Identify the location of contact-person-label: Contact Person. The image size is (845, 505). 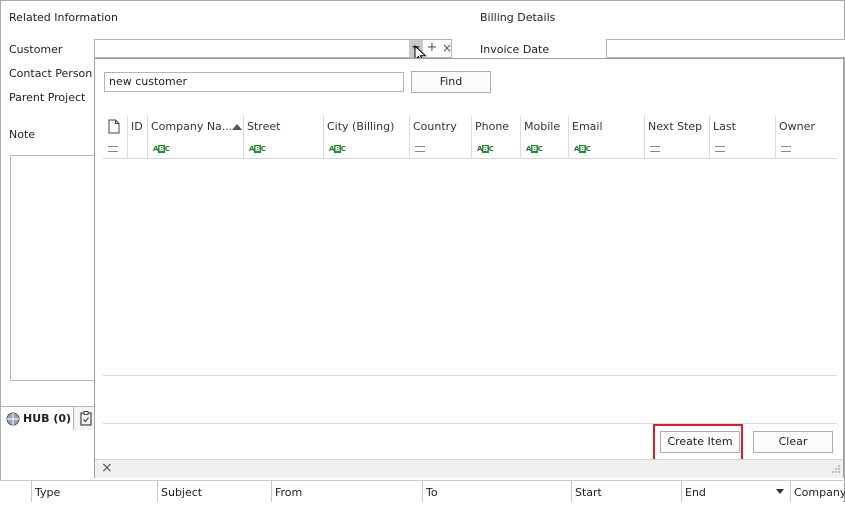
(51, 73).